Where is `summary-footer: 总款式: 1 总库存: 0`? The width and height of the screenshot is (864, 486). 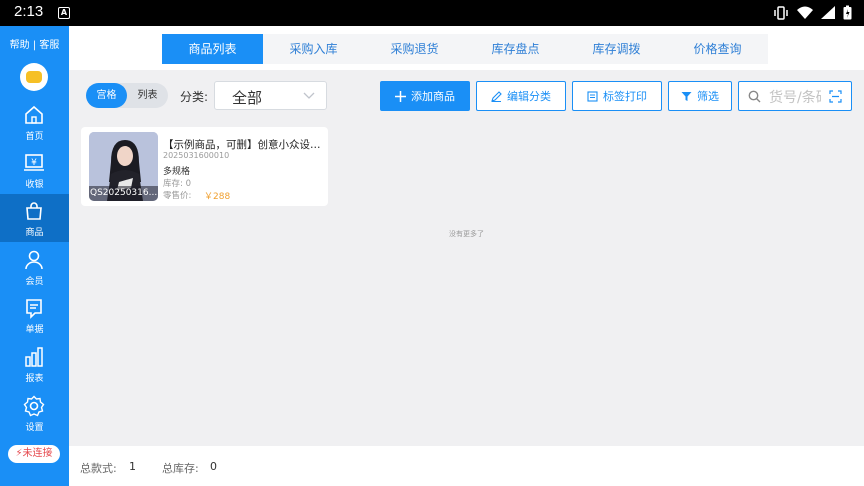 summary-footer: 总款式: 1 总库存: 0 is located at coordinates (466, 466).